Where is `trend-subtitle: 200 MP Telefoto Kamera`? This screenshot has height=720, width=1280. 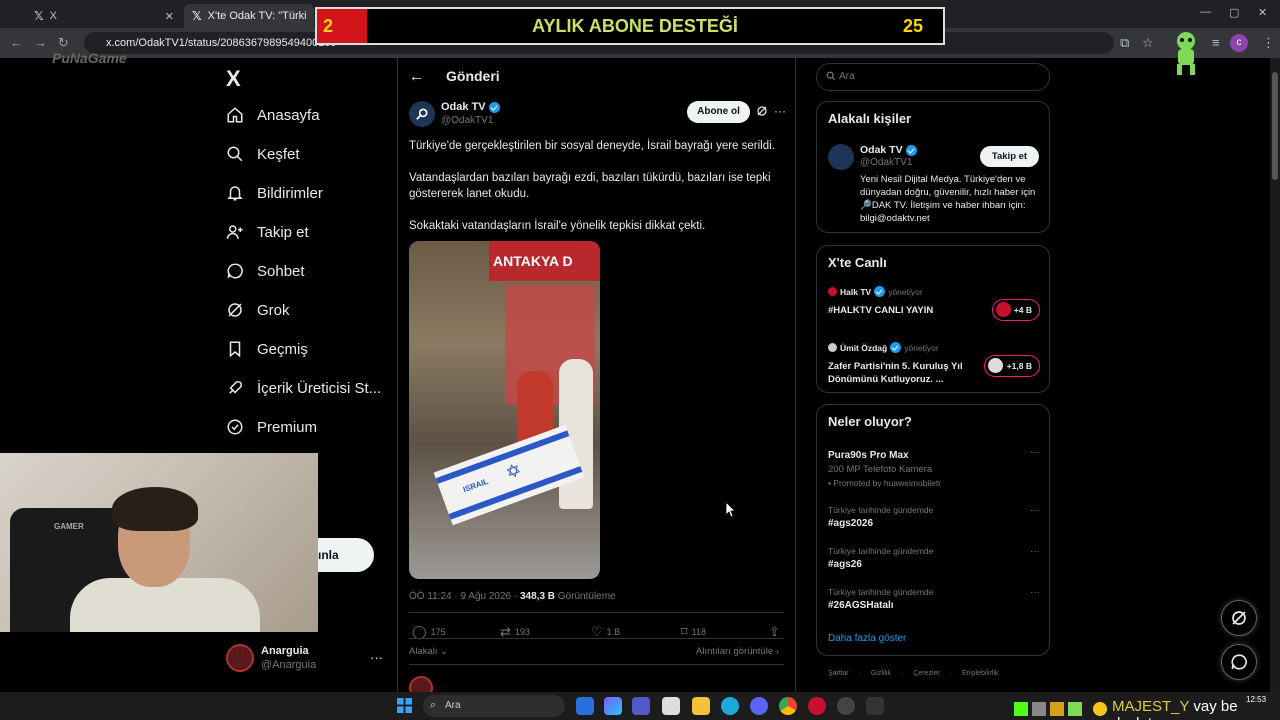 trend-subtitle: 200 MP Telefoto Kamera is located at coordinates (880, 469).